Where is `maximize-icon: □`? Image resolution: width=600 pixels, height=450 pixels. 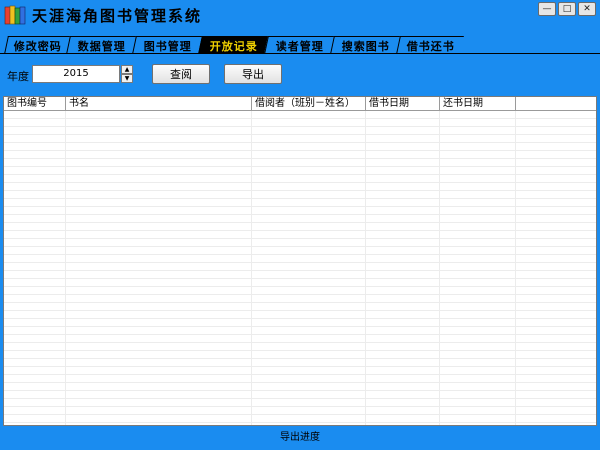
maximize-icon: □ is located at coordinates (567, 8).